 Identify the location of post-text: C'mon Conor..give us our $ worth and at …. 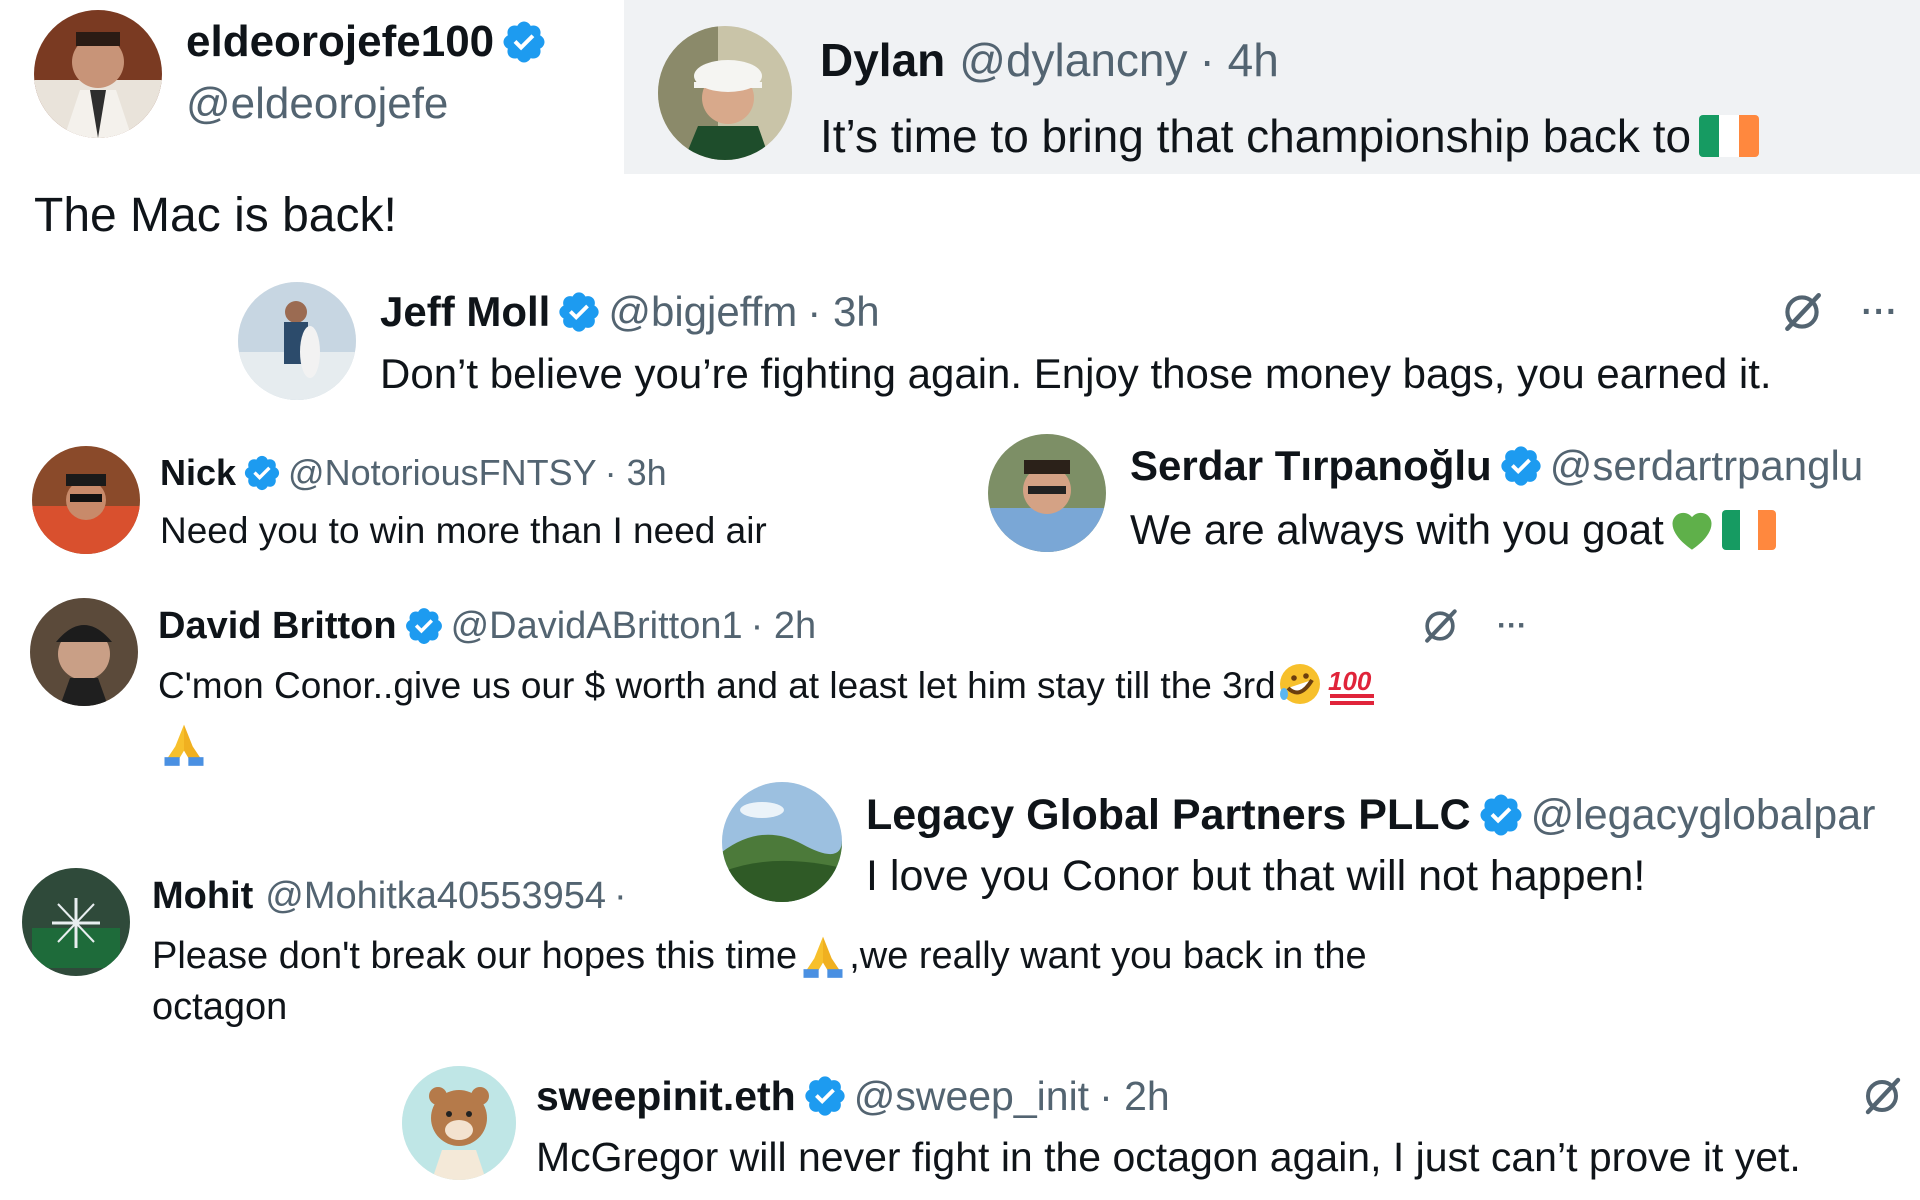
(717, 685).